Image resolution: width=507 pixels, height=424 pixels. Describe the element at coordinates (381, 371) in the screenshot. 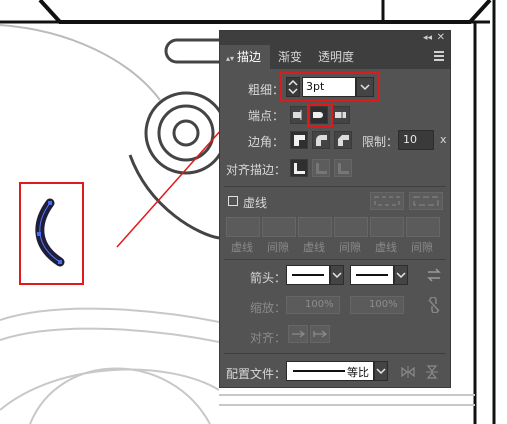

I see `profile-dropdown-icon` at that location.